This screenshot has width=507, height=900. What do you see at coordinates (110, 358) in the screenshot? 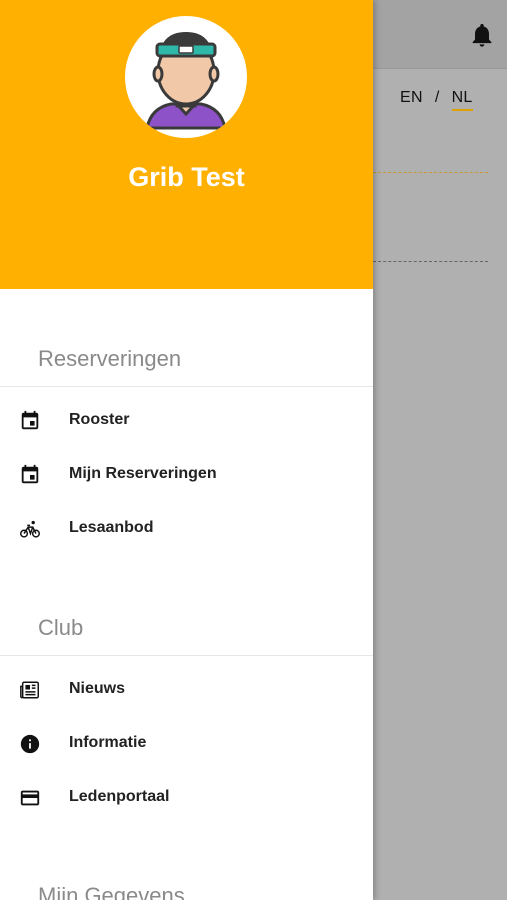
I see `section-title-reserveringen: Reserveringen` at bounding box center [110, 358].